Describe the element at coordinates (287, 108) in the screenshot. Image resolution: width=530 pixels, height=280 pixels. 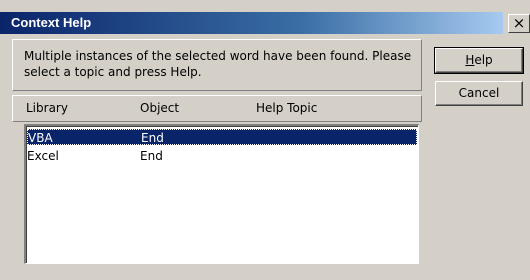
I see `column-header-help-topic: Help Topic` at that location.